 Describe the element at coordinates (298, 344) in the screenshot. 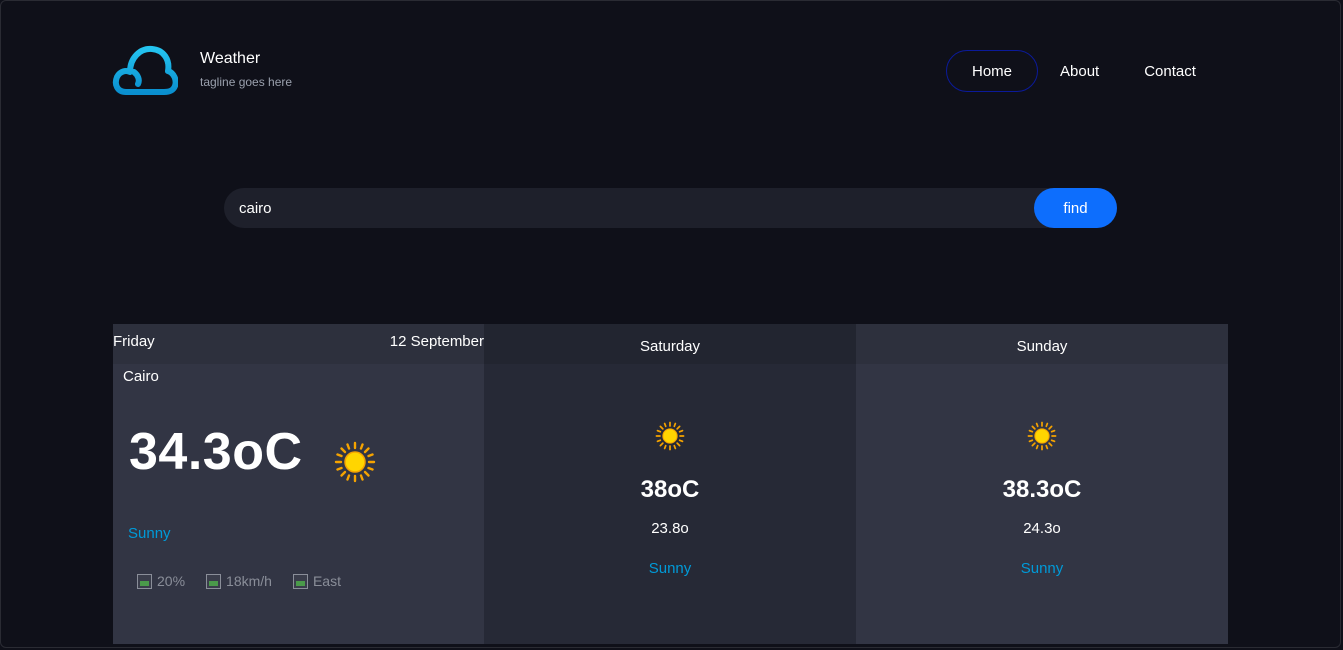

I see `today-card-header: Friday 12 September` at that location.